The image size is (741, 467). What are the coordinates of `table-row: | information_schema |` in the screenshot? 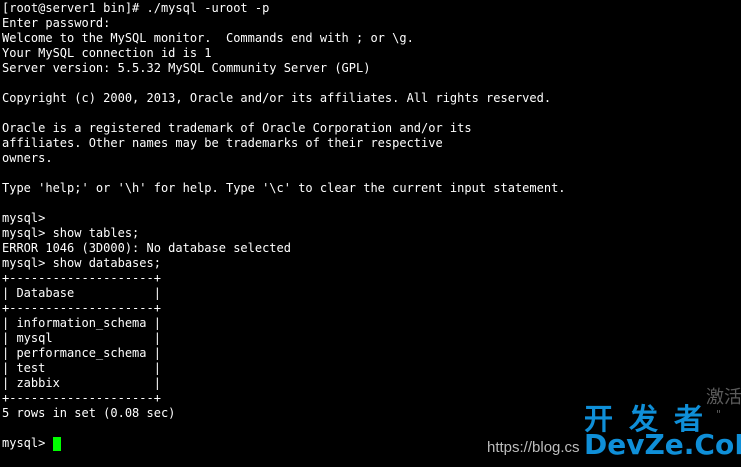 It's located at (81, 323).